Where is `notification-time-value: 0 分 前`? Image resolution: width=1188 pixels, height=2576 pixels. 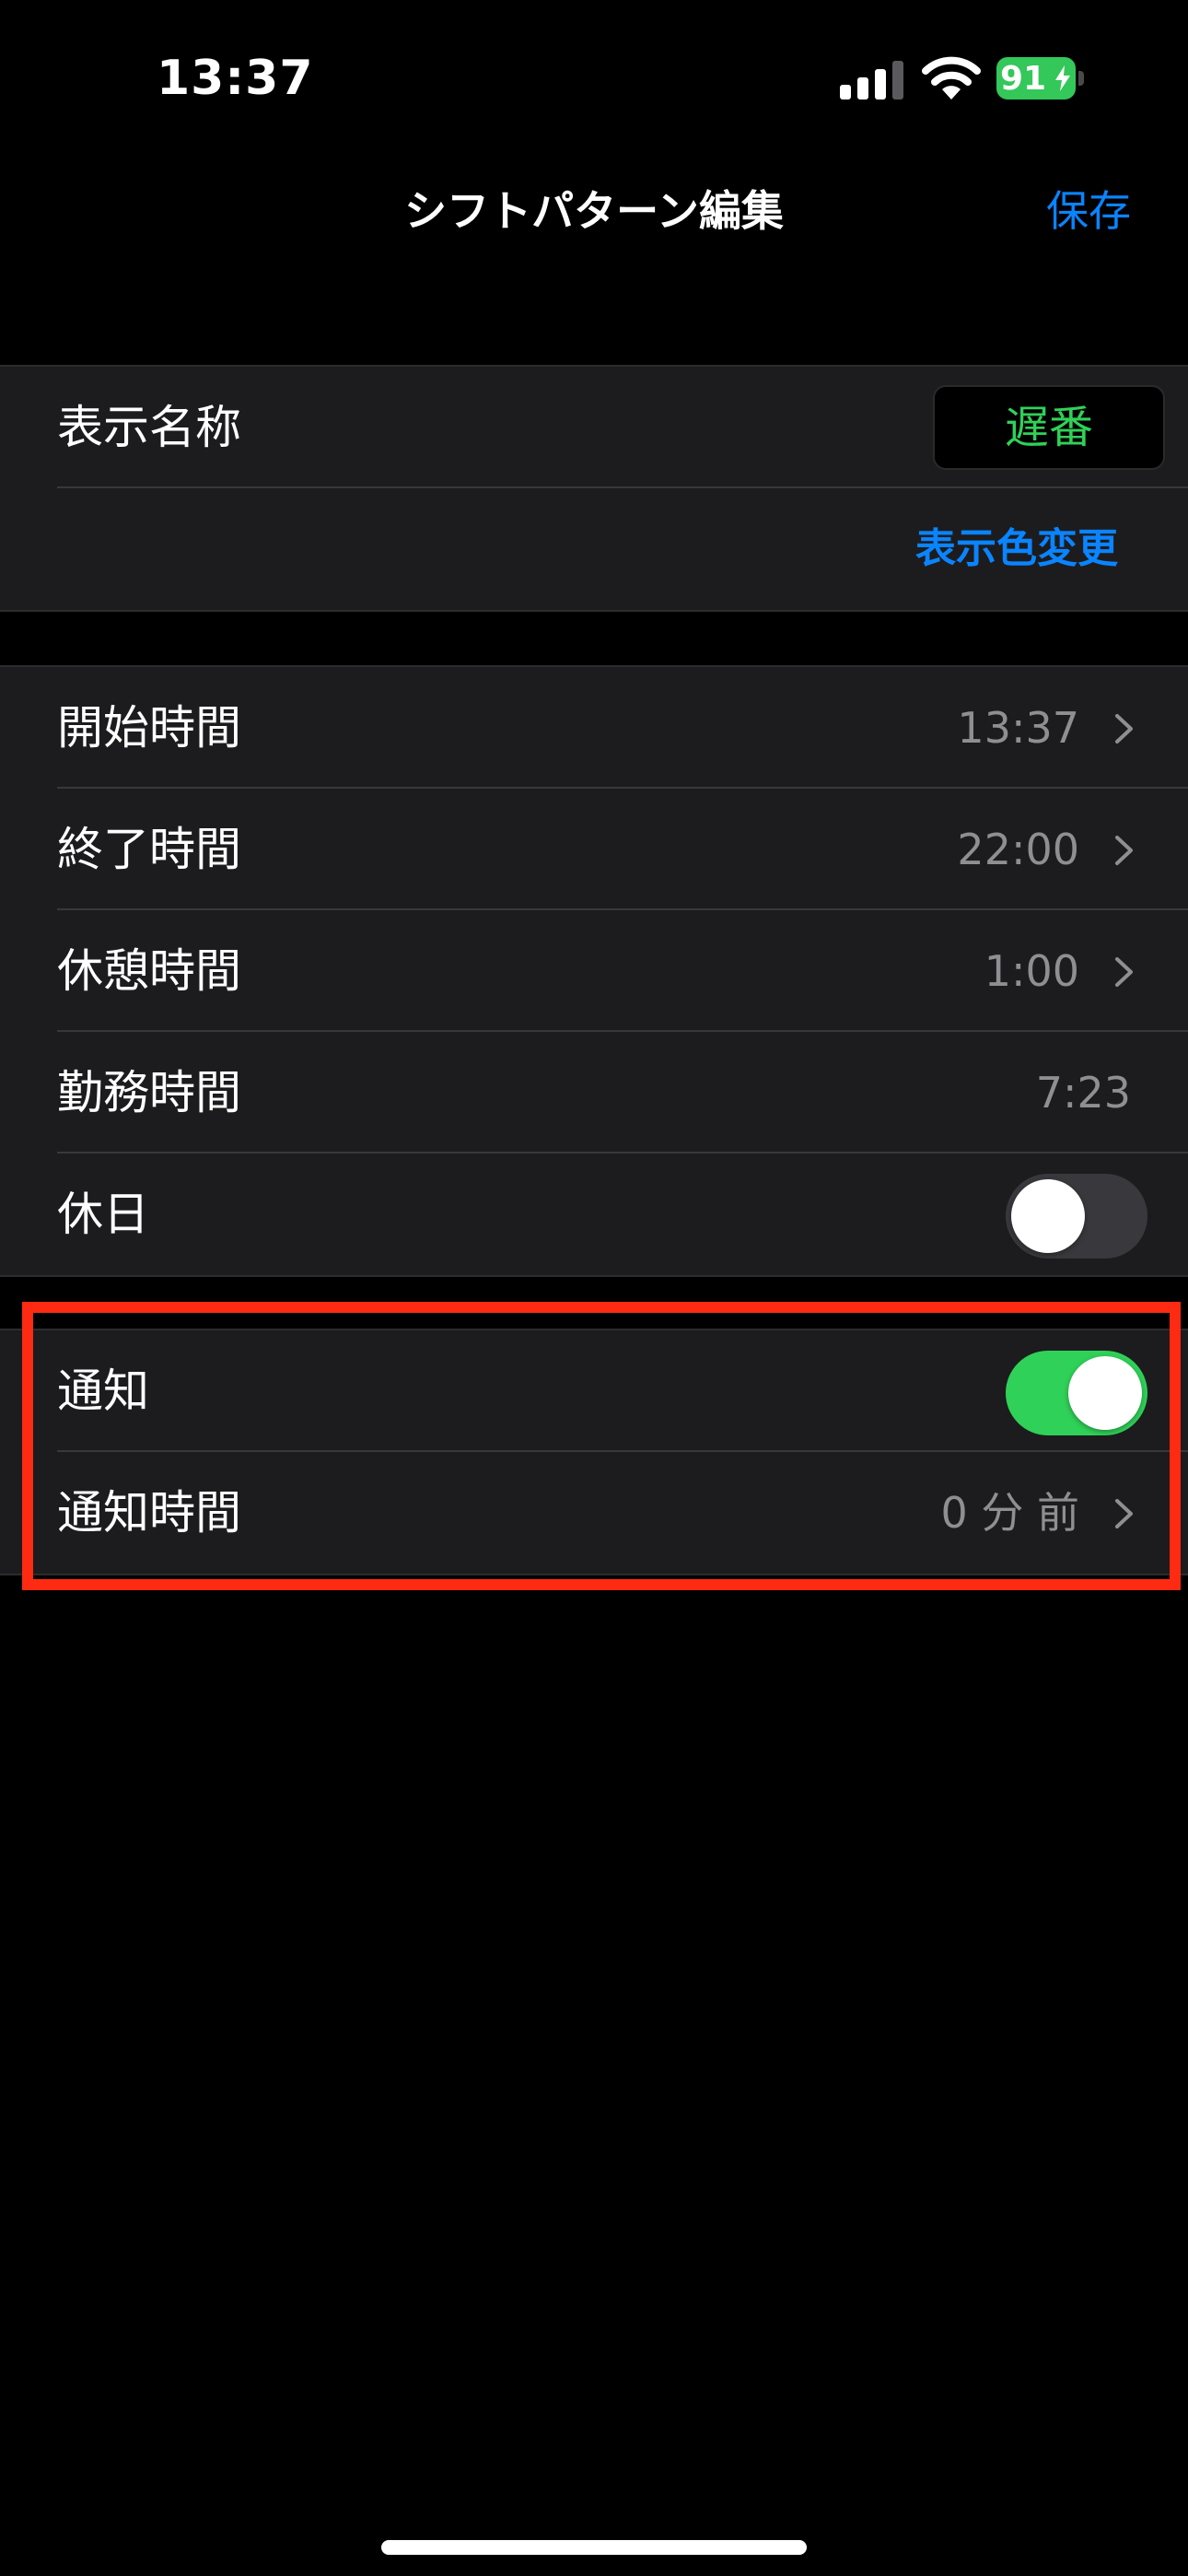
notification-time-value: 0 分 前 is located at coordinates (1010, 1513).